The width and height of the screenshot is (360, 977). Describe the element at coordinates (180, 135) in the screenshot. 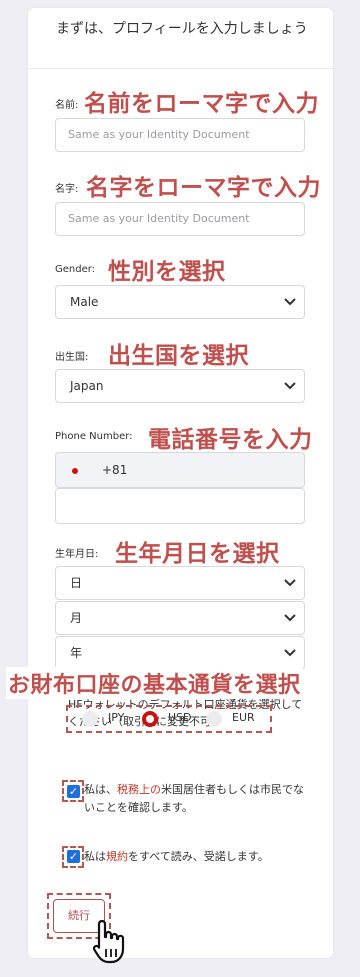

I see `first-name-input: Same as your Identity Document` at that location.